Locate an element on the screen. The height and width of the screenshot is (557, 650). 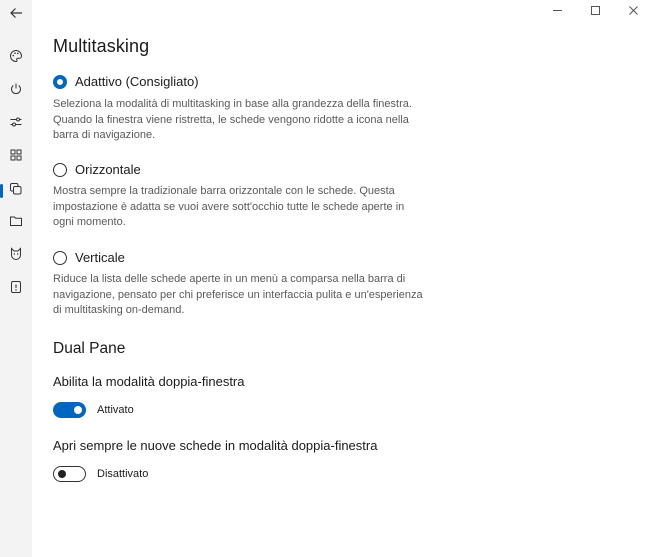
power-icon is located at coordinates (16, 91).